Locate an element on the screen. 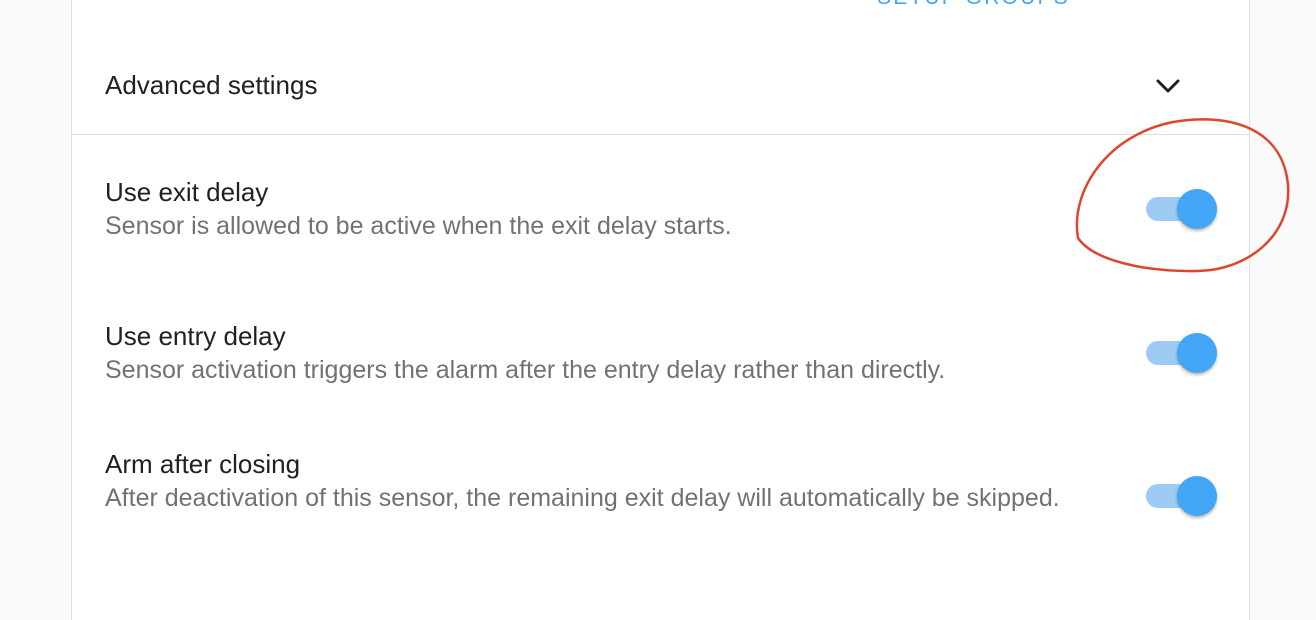  advanced-settings-expander: Advanced settings is located at coordinates (660, 87).